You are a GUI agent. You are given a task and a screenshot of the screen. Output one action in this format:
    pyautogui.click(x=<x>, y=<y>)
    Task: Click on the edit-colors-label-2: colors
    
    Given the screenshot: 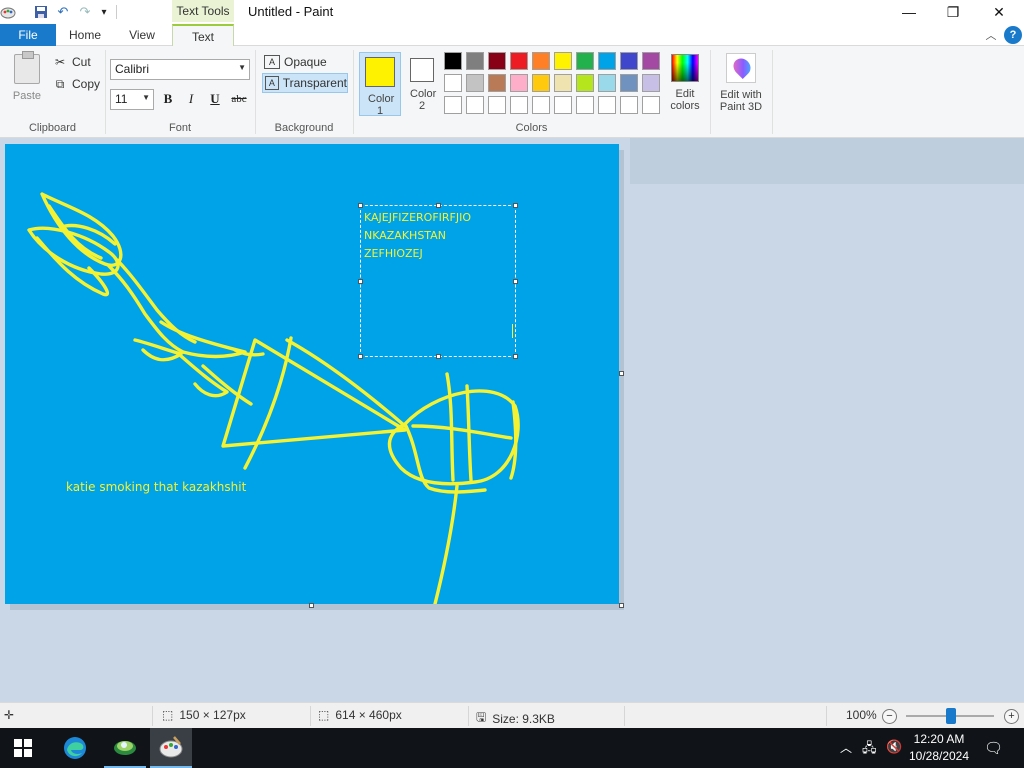 What is the action you would take?
    pyautogui.click(x=685, y=106)
    